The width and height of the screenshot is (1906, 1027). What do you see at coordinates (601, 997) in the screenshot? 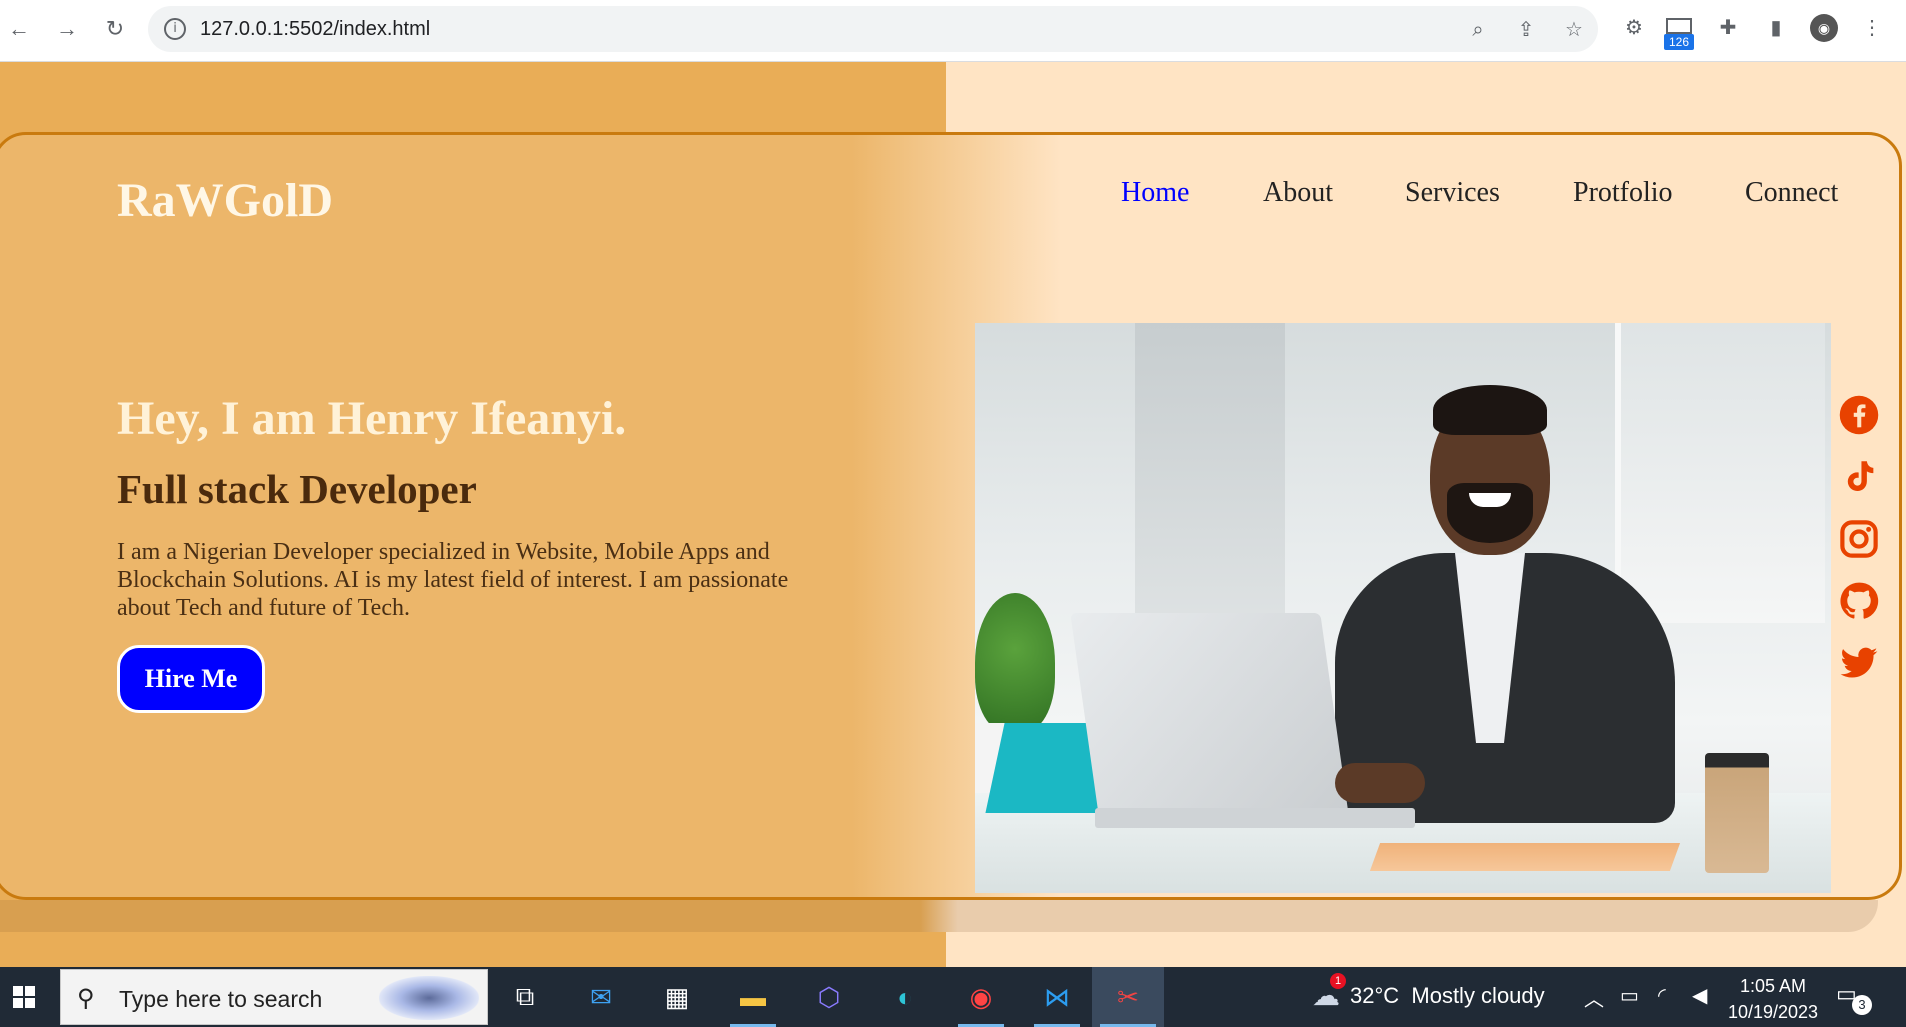
I see `mail-app-icon: ✉` at bounding box center [601, 997].